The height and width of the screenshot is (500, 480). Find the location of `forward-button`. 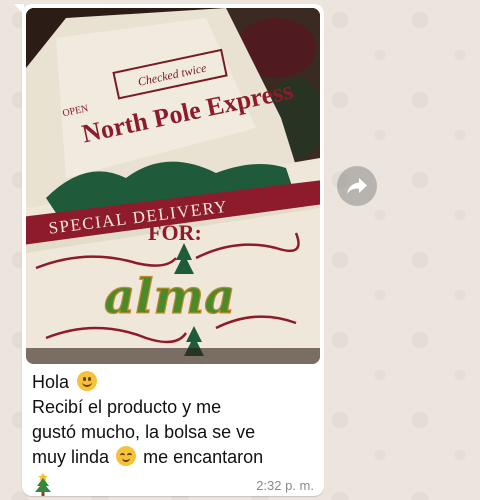

forward-button is located at coordinates (357, 186).